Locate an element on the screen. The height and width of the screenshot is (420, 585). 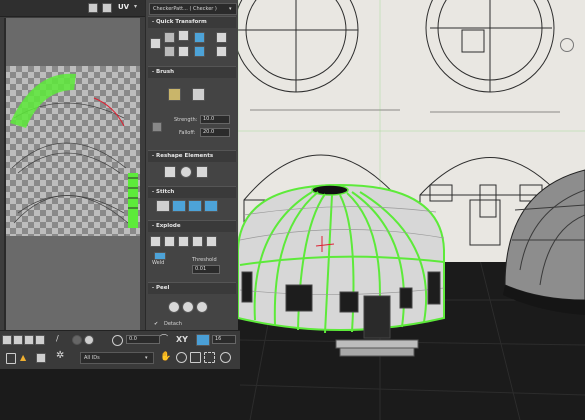
stitch-to-average-icon is located at coordinates (195, 206).